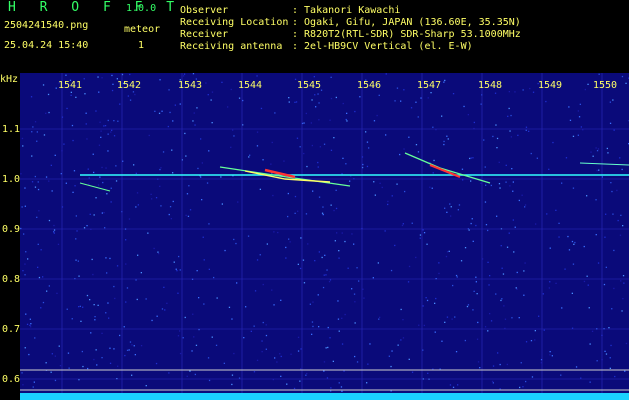 Image resolution: width=629 pixels, height=400 pixels. What do you see at coordinates (190, 85) in the screenshot?
I see `x-tick-1543: 1543` at bounding box center [190, 85].